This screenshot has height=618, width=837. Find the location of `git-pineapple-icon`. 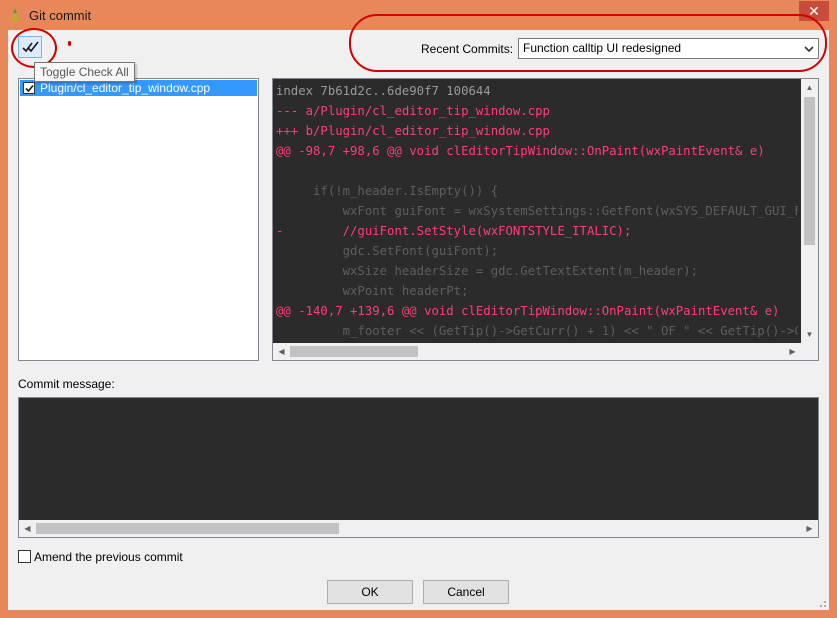

git-pineapple-icon is located at coordinates (15, 15).